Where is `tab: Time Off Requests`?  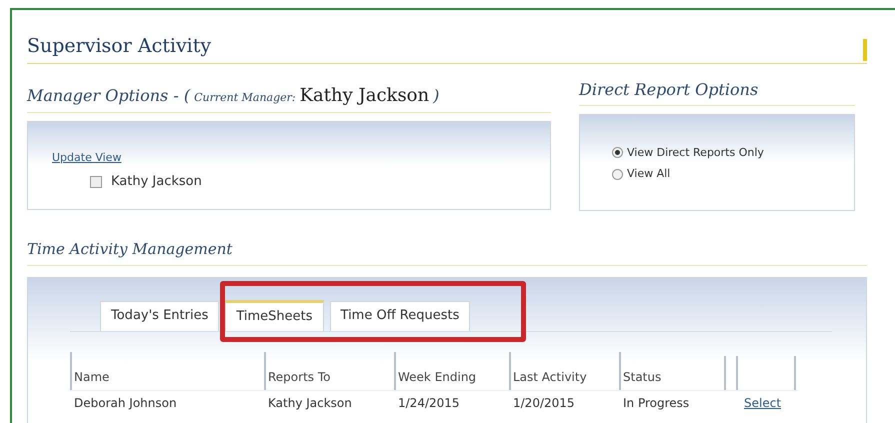
tab: Time Off Requests is located at coordinates (400, 315).